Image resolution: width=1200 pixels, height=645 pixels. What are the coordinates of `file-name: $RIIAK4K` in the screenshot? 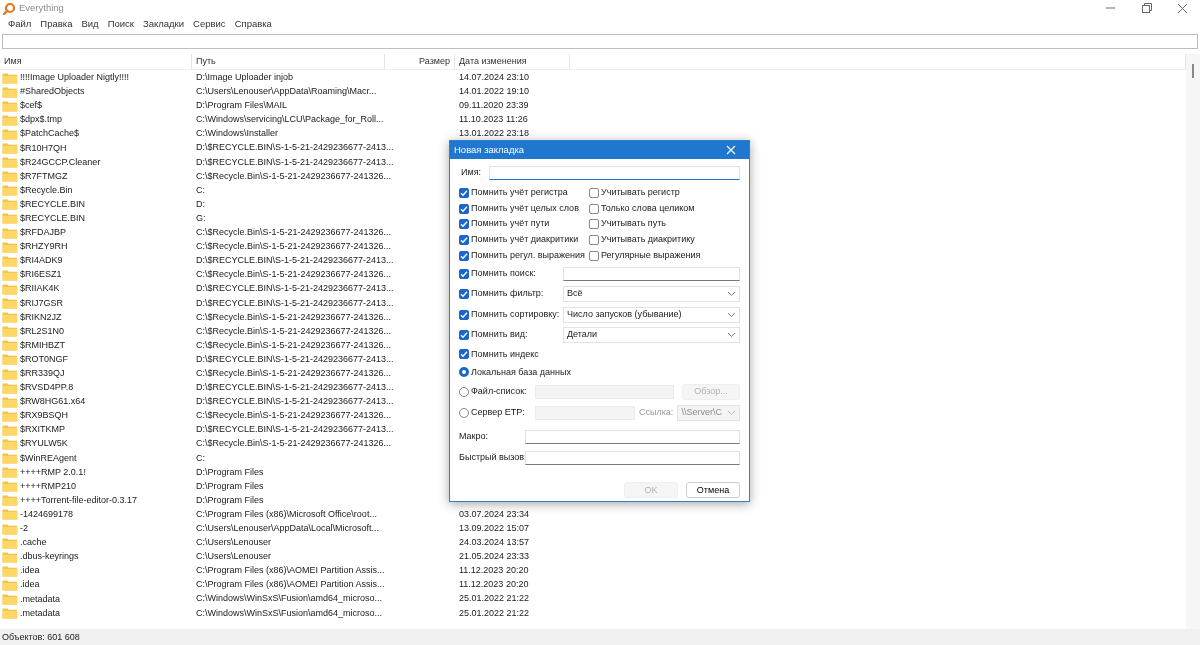 It's located at (40, 289).